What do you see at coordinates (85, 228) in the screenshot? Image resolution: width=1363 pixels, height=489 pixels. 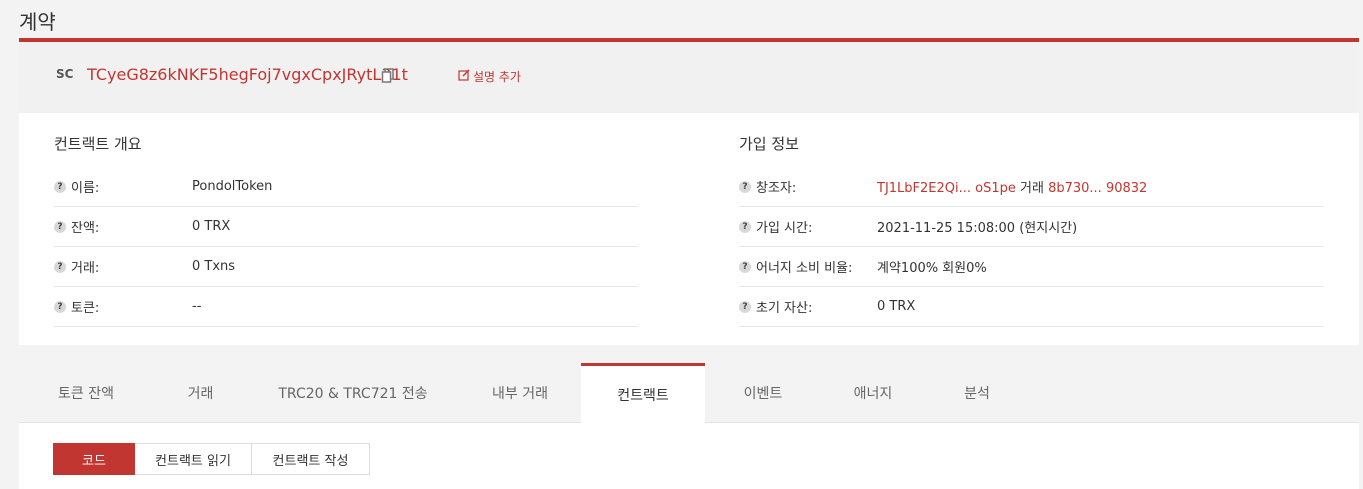 I see `overview-label: 잔액:` at bounding box center [85, 228].